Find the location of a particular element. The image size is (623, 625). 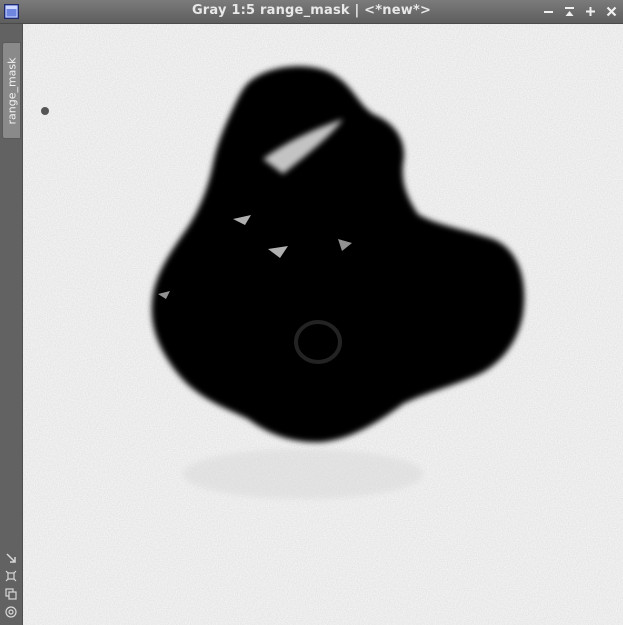

pan-icon is located at coordinates (11, 576).